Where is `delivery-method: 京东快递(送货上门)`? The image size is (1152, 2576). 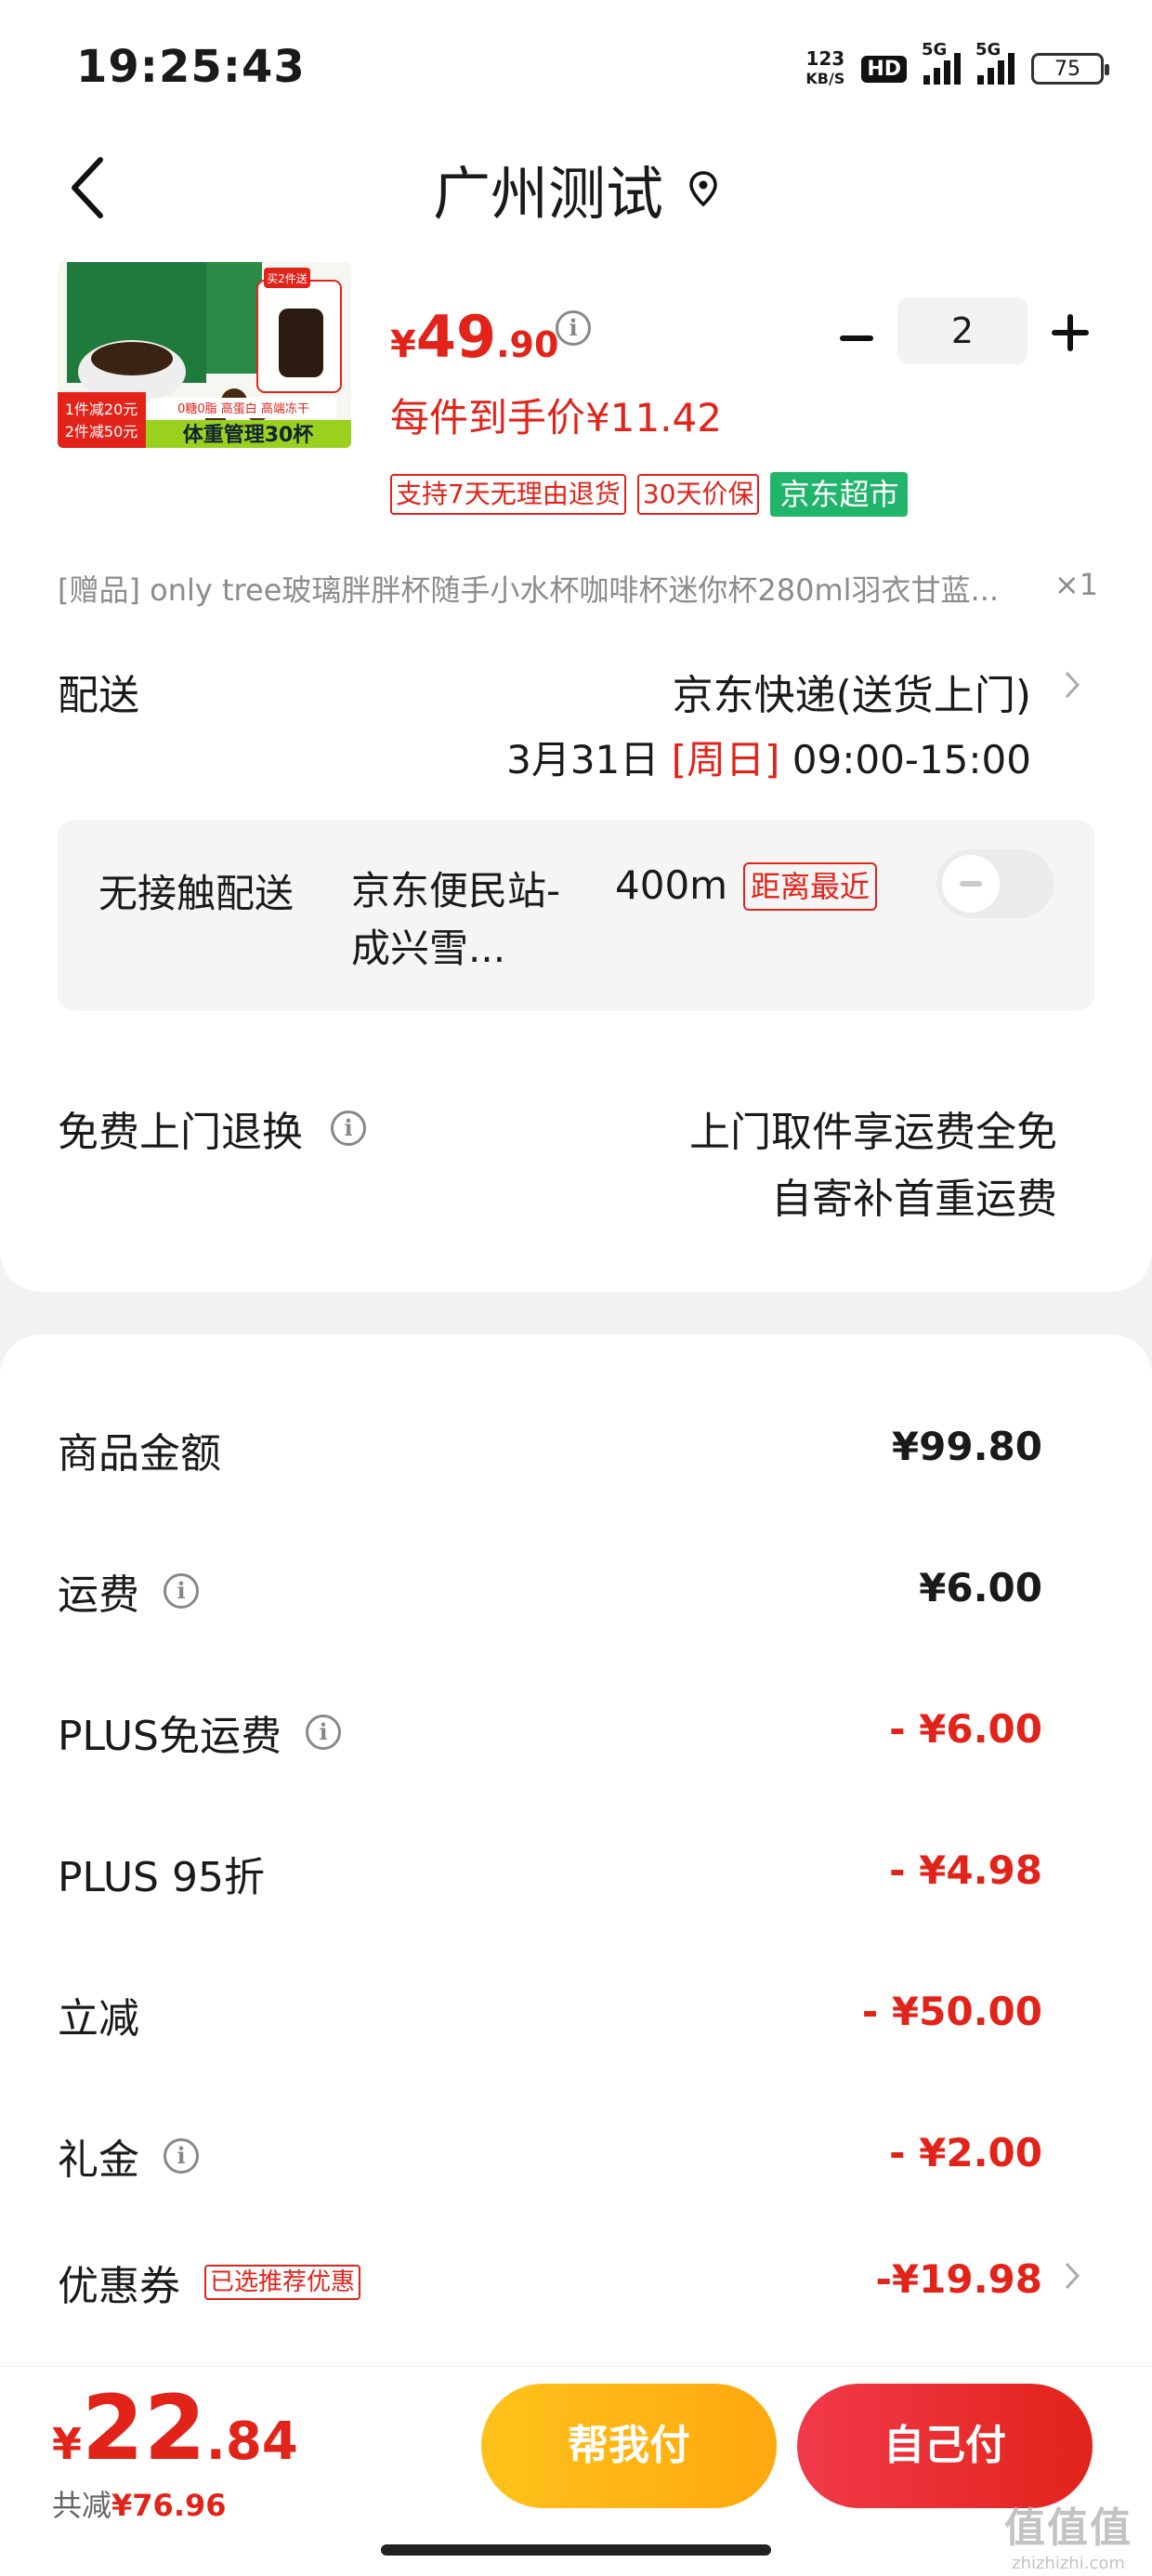
delivery-method: 京东快递(送货上门) is located at coordinates (852, 691).